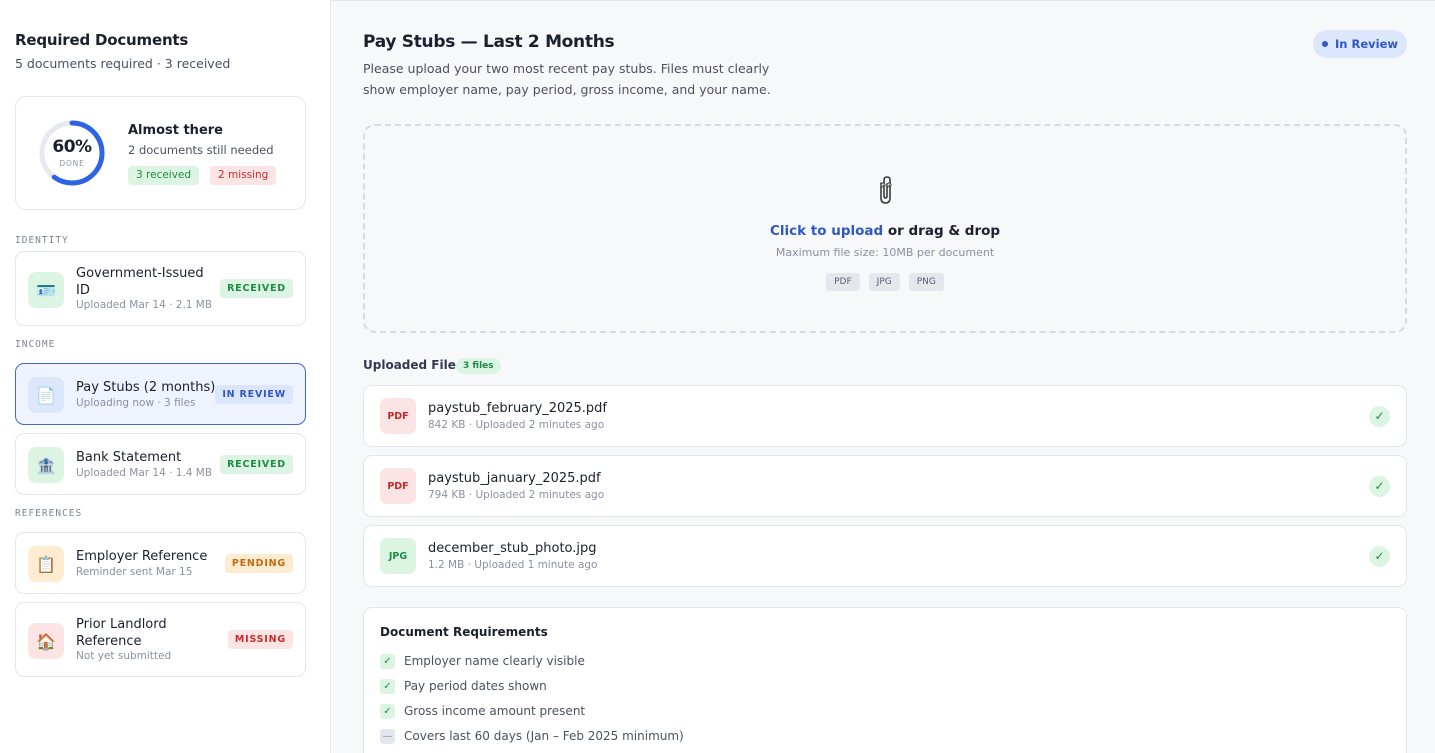 This screenshot has width=1435, height=753. What do you see at coordinates (494, 661) in the screenshot?
I see `requirement-text: Employer name clearly visible` at bounding box center [494, 661].